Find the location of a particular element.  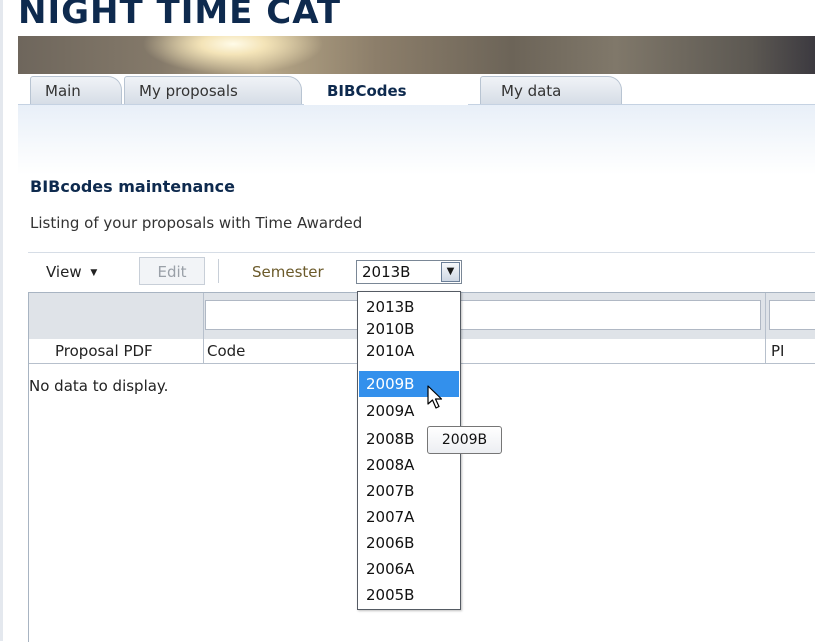

semester-option: 2006B is located at coordinates (409, 543).